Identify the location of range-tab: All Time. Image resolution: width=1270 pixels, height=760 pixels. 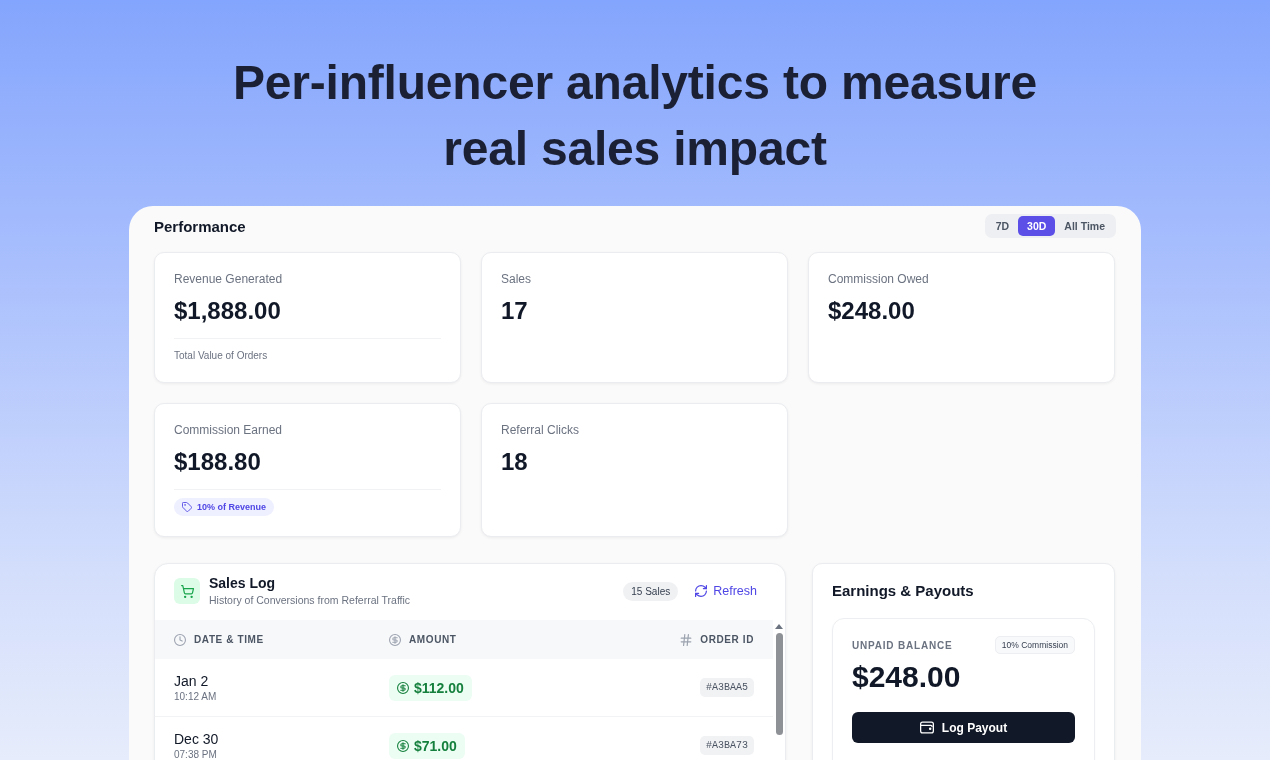
(1084, 226).